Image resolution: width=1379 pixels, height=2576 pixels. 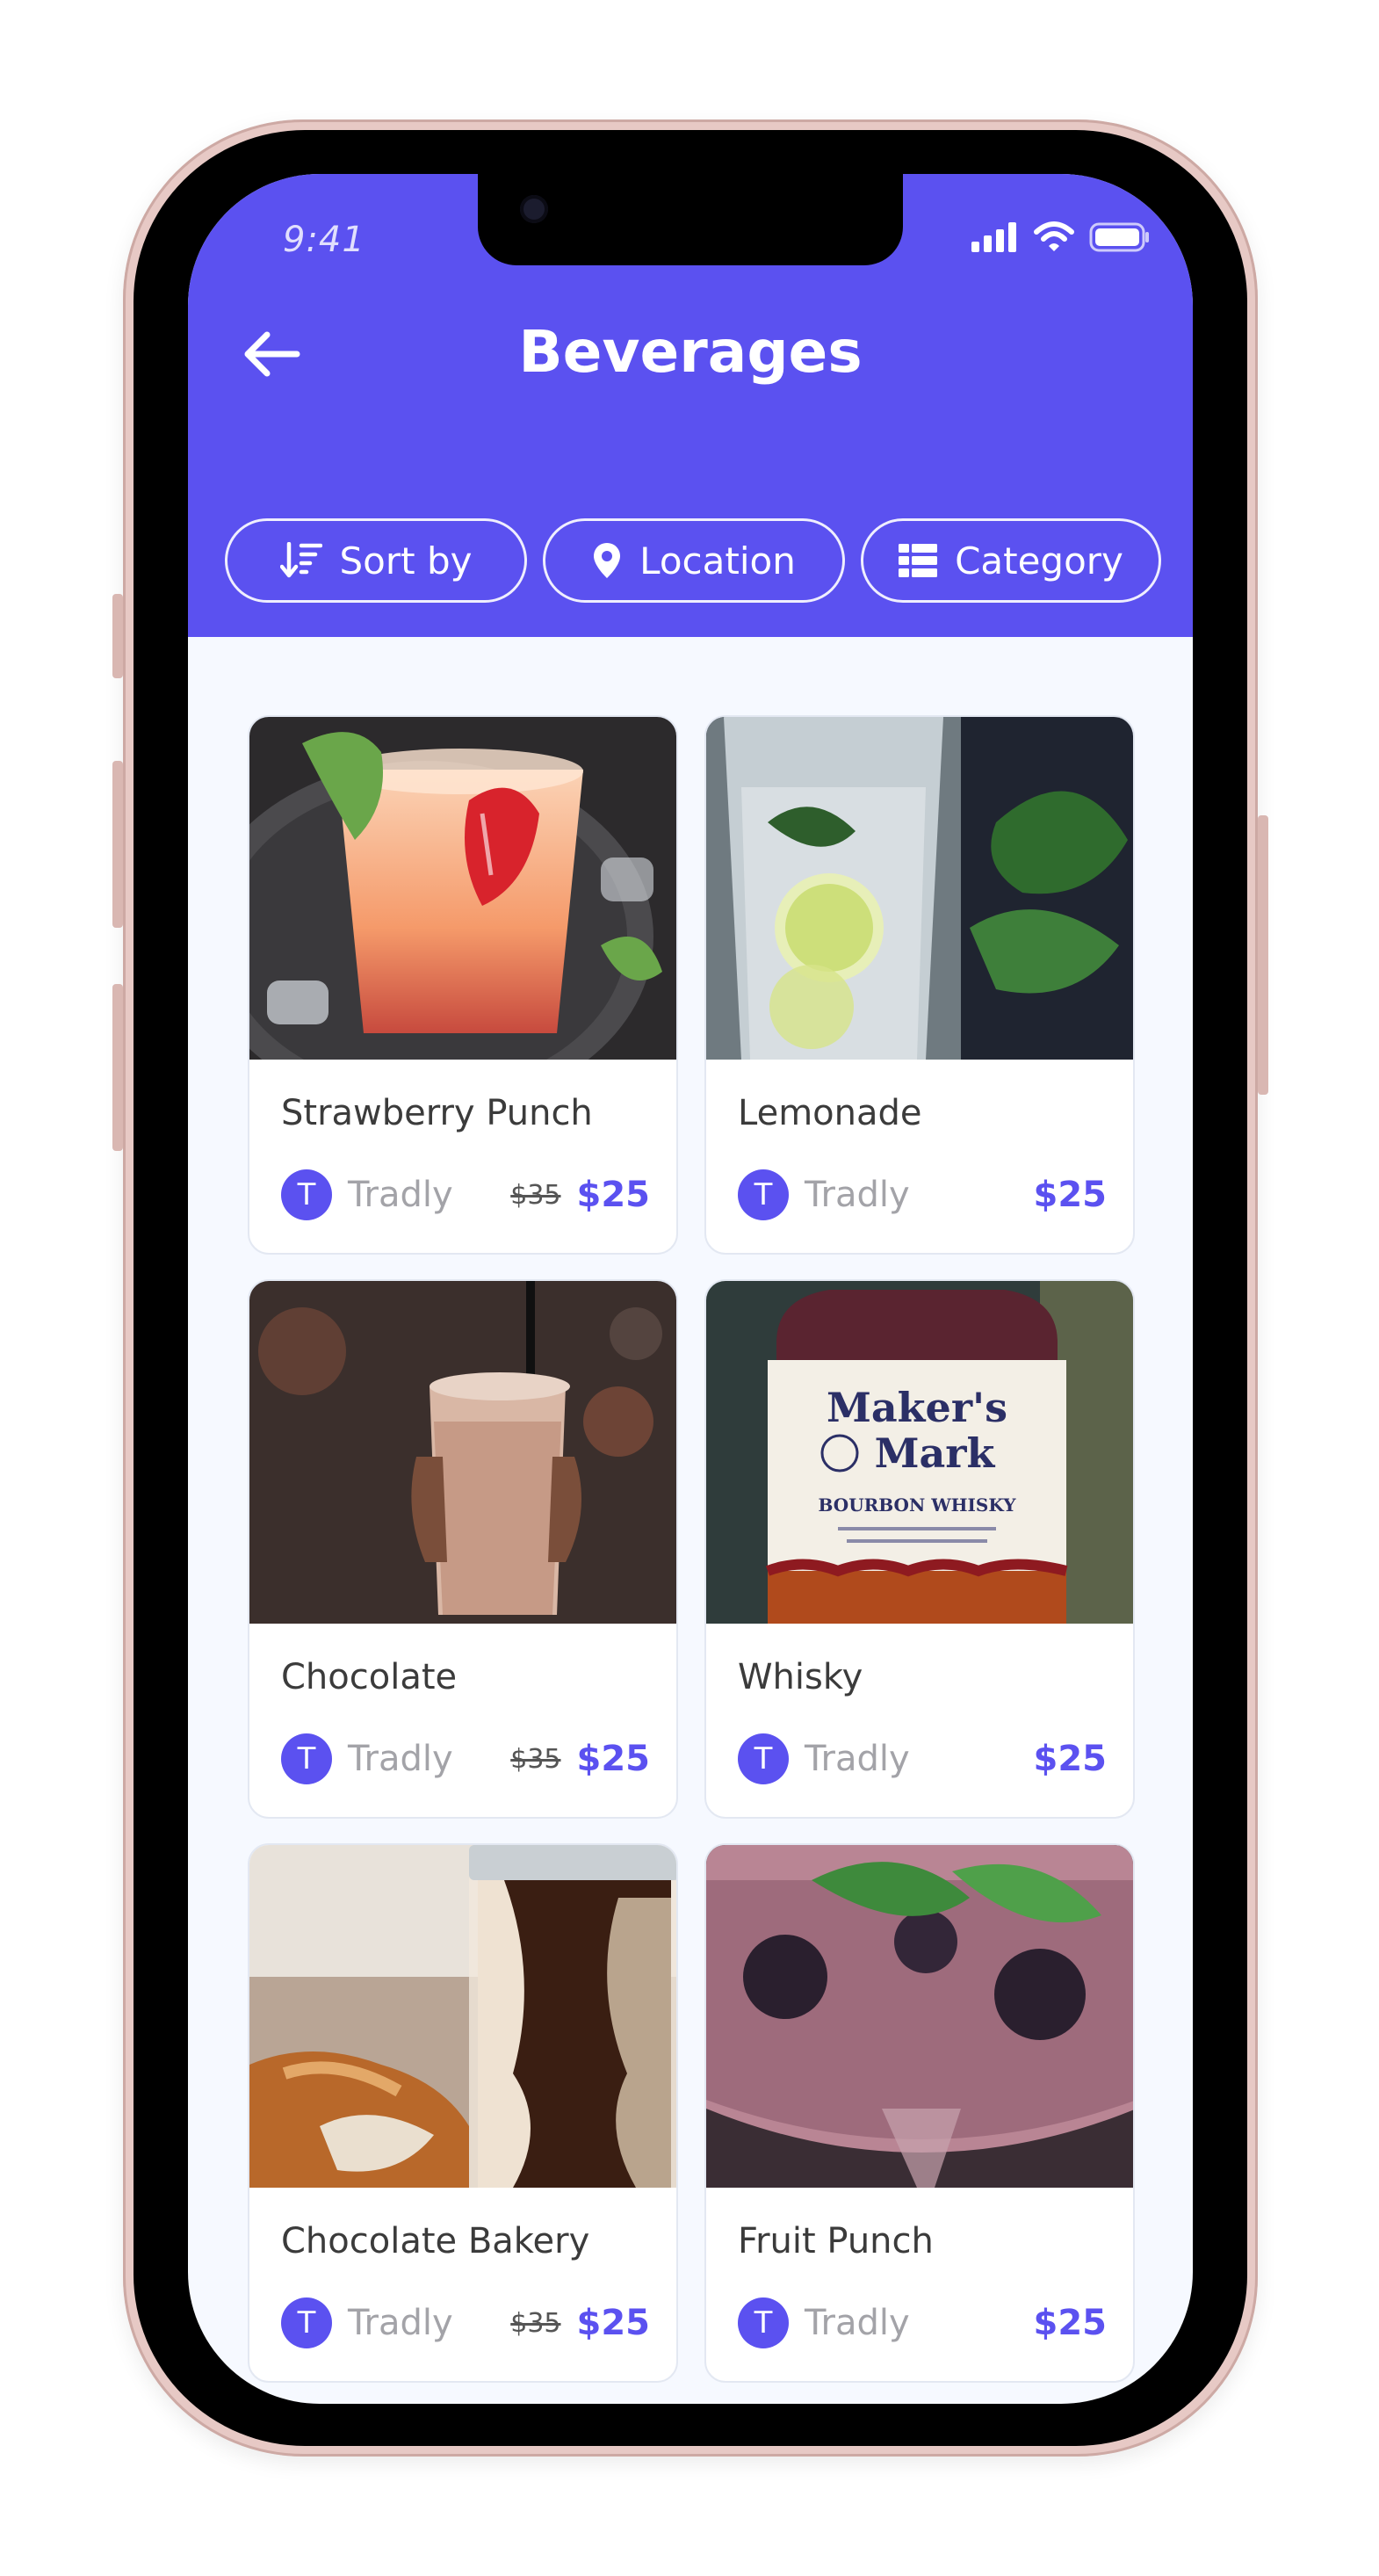 I want to click on product-card-lemonade: Lemonade T Tradly $25, so click(x=919, y=985).